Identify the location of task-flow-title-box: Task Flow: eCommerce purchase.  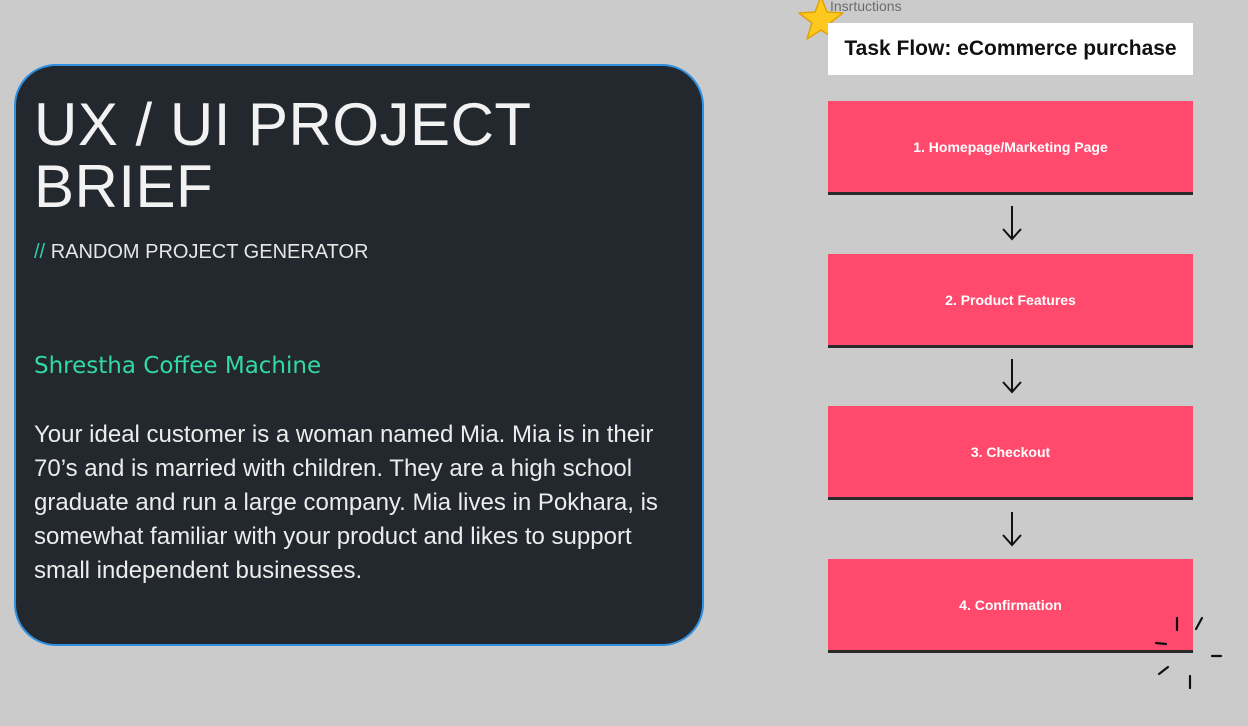
(1010, 49).